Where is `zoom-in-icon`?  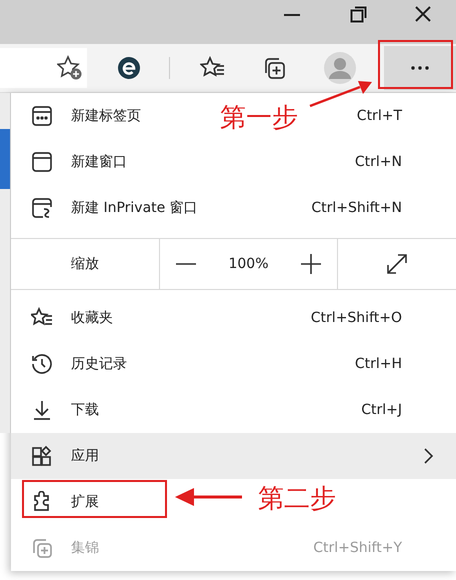
zoom-in-icon is located at coordinates (310, 264).